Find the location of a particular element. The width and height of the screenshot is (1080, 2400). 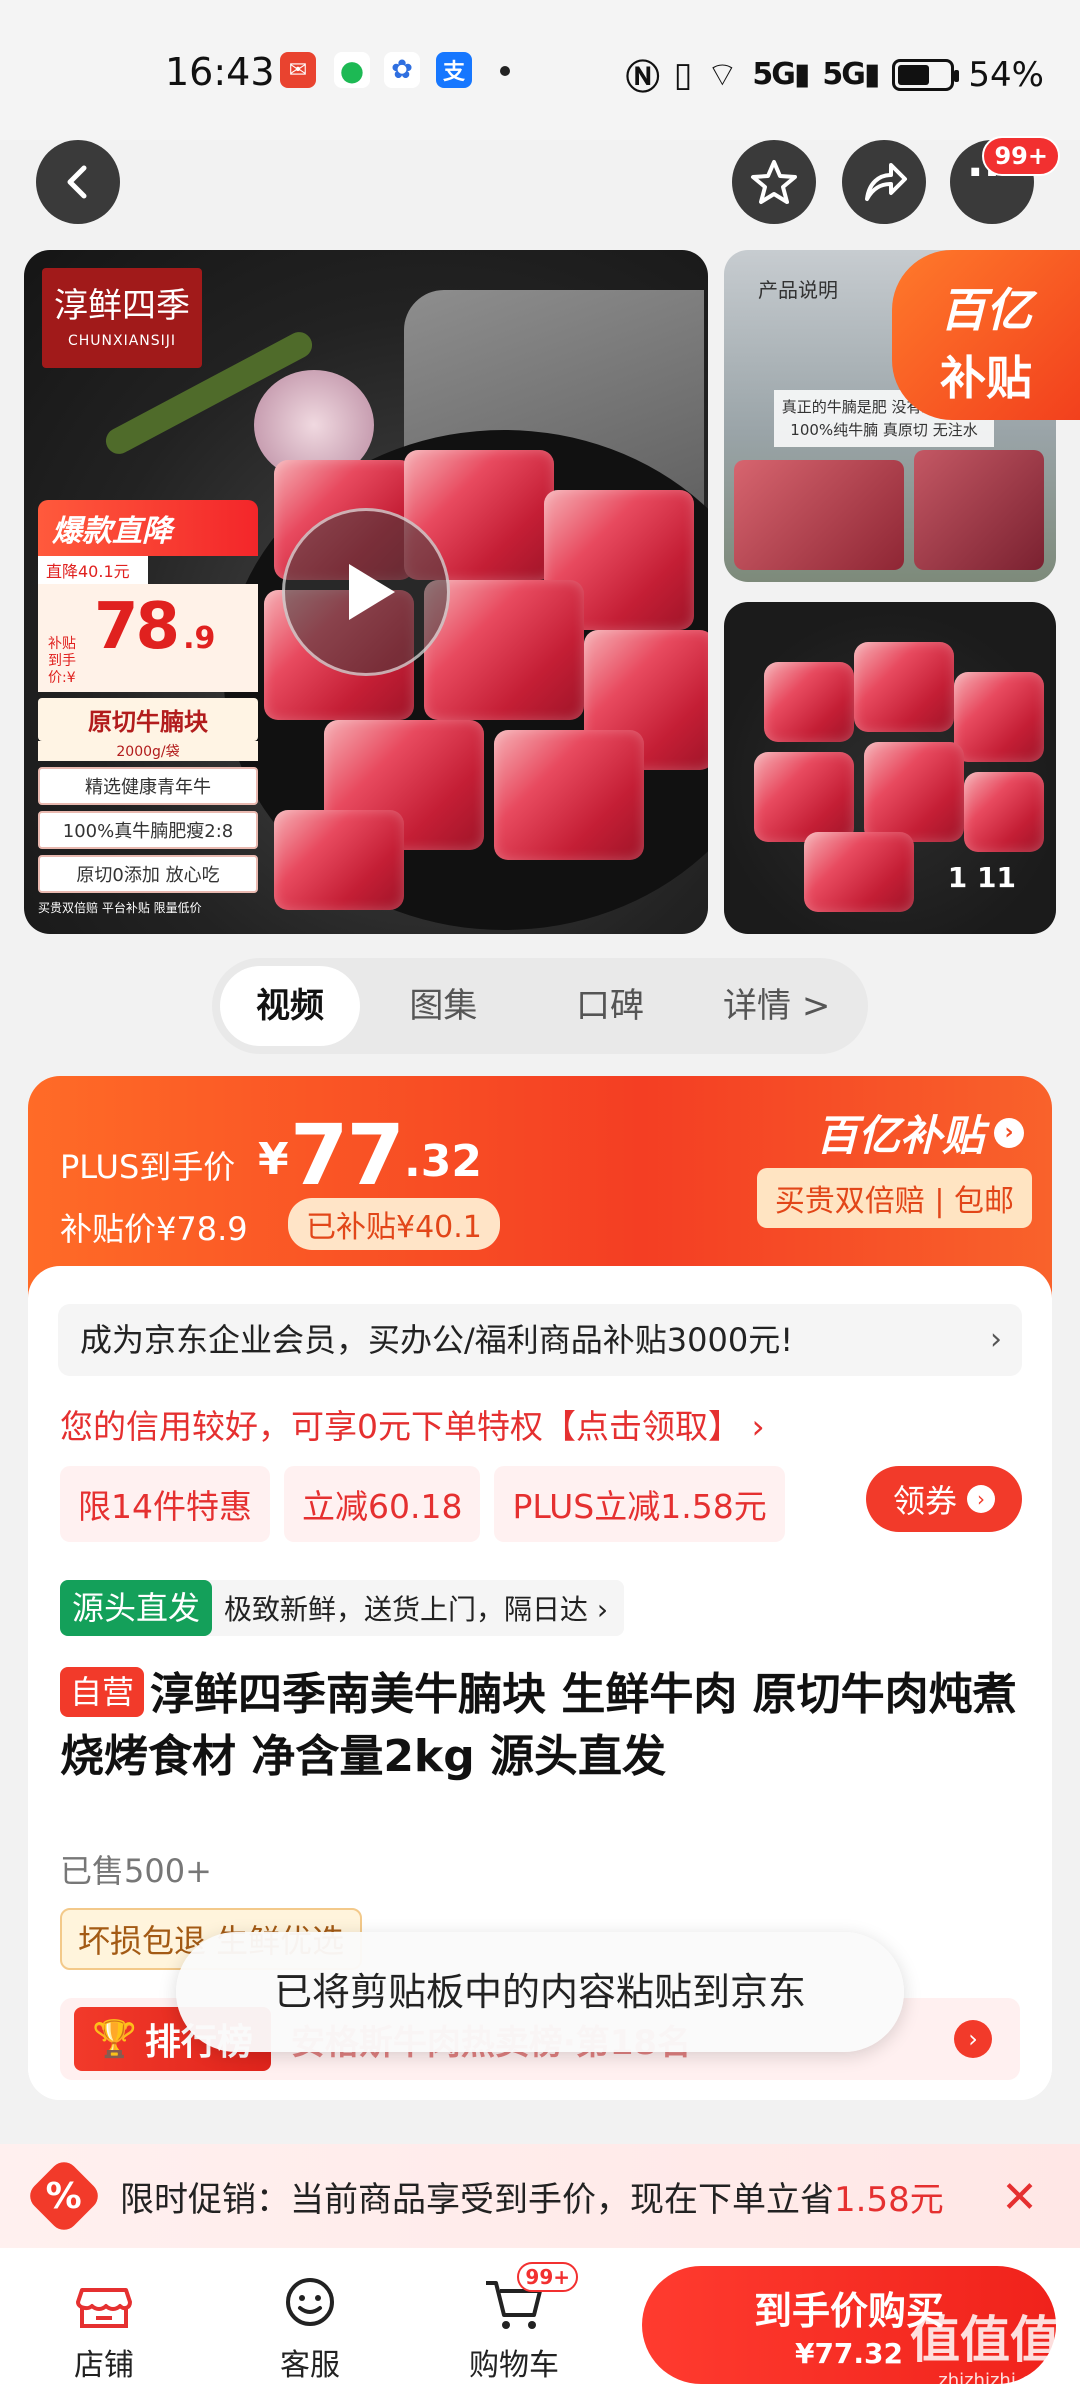

yi-subsidy-badge: 百亿 补贴 is located at coordinates (986, 335).